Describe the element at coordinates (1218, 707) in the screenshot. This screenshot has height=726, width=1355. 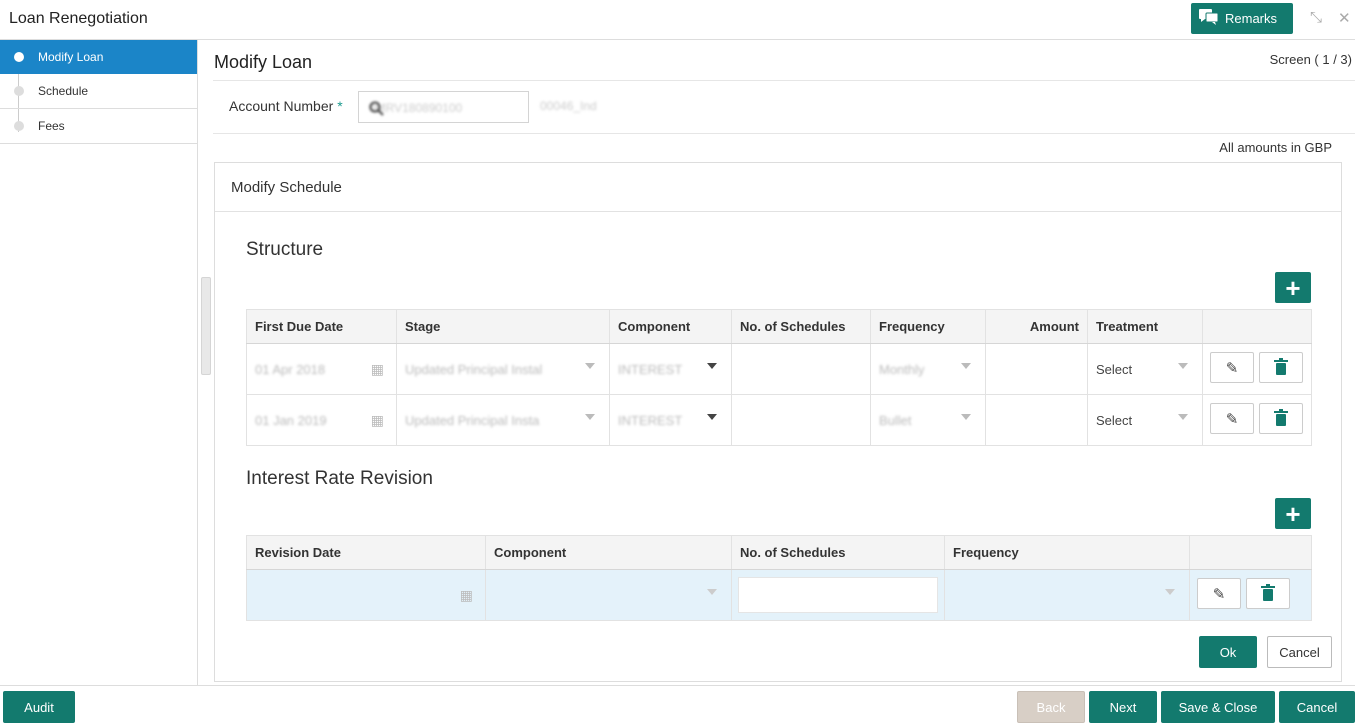
I see `save-close-button: Save & Close` at that location.